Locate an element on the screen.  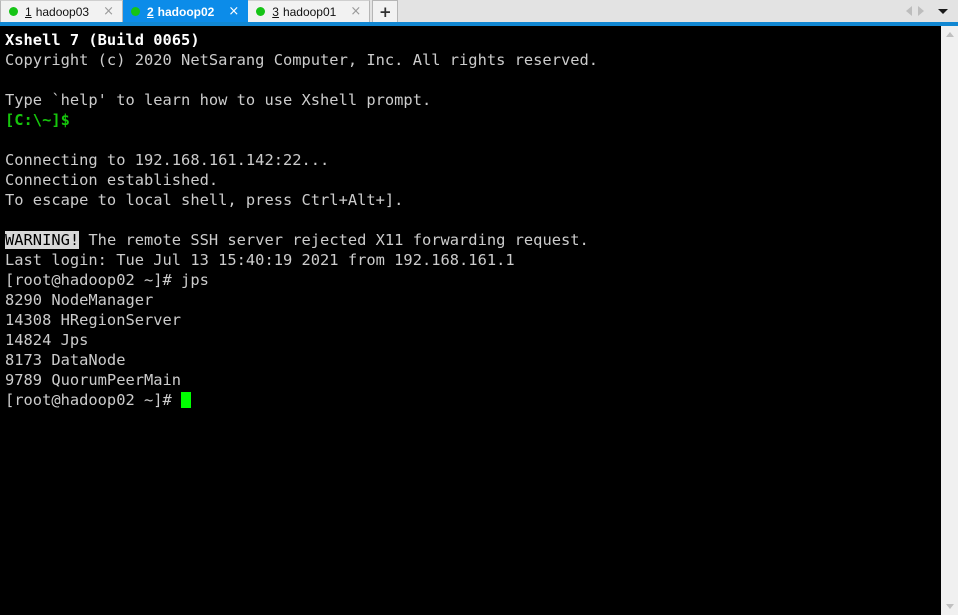
tab-hadoop01: 3 hadoop01 × is located at coordinates (309, 11).